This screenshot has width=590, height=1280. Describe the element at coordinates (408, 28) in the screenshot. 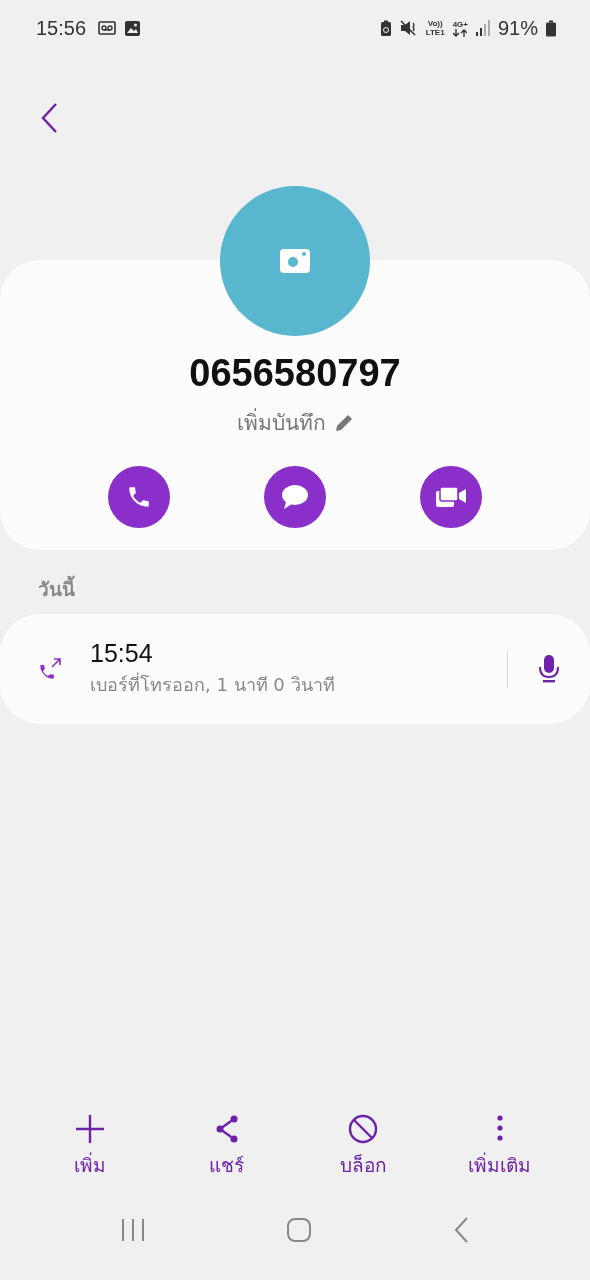

I see `mute-icon` at that location.